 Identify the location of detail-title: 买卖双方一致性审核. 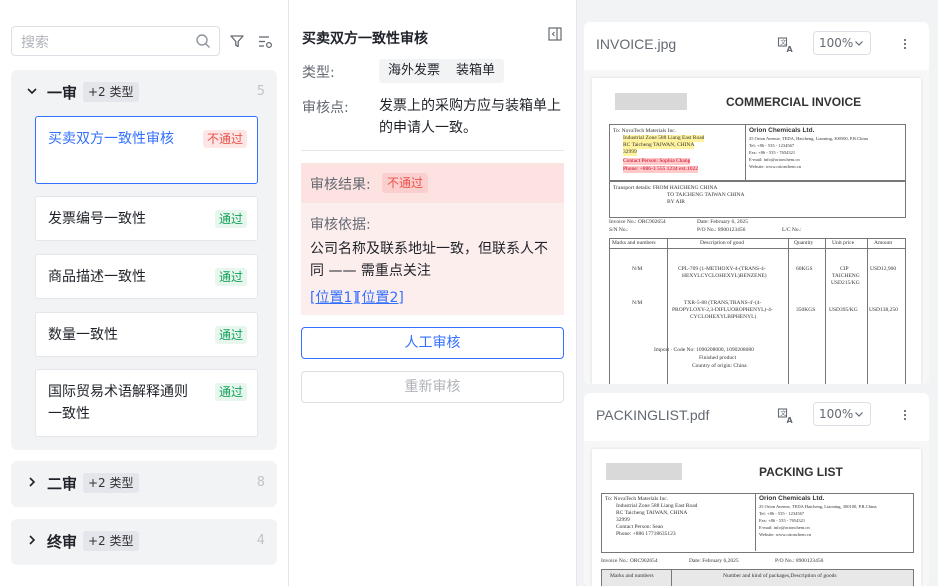
(365, 39).